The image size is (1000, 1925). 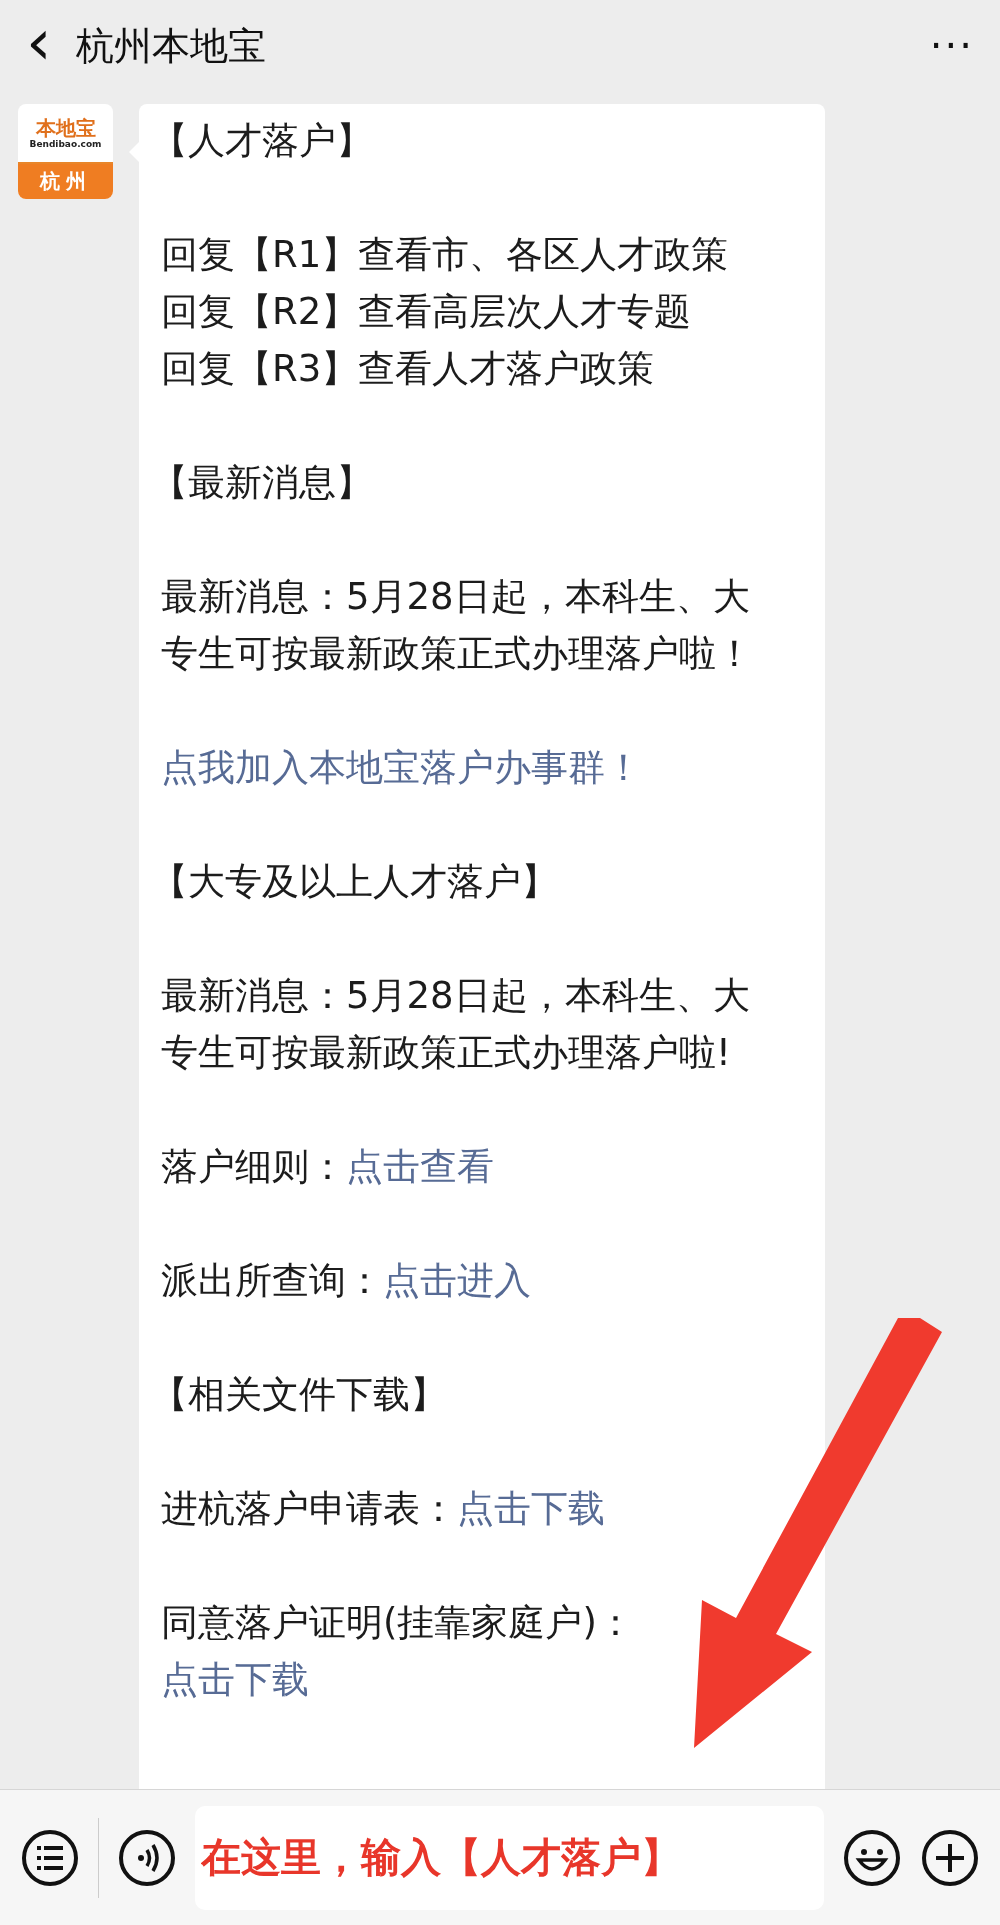 I want to click on message-text: 进杭落户申请表：点击下载, so click(x=467, y=1508).